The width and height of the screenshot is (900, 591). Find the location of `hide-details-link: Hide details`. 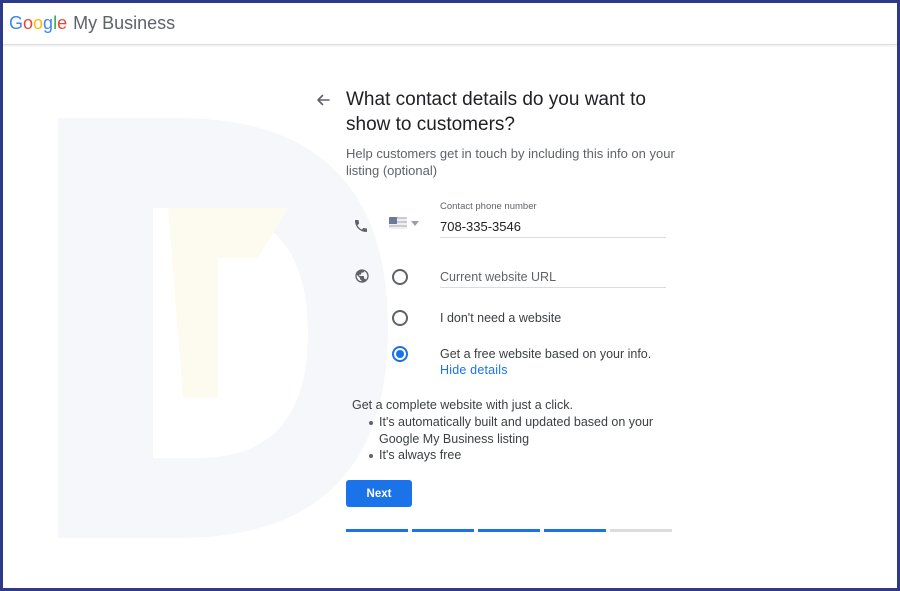

hide-details-link: Hide details is located at coordinates (474, 370).